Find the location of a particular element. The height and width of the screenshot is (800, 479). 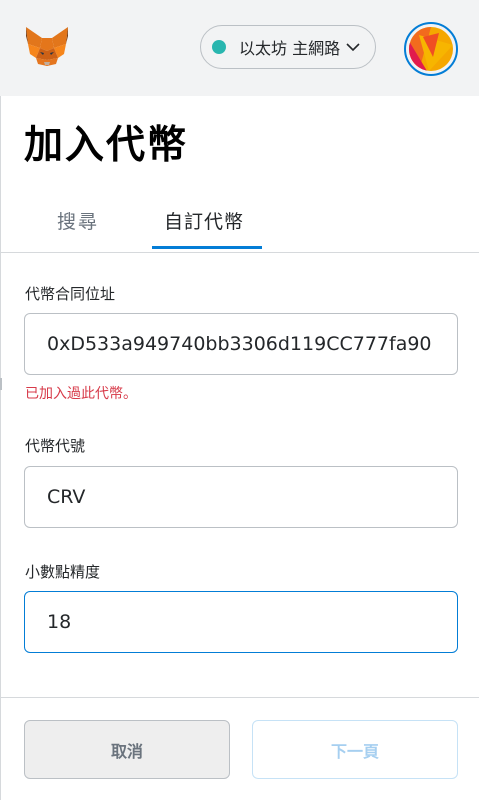

tab-search: 搜尋 is located at coordinates (78, 222).